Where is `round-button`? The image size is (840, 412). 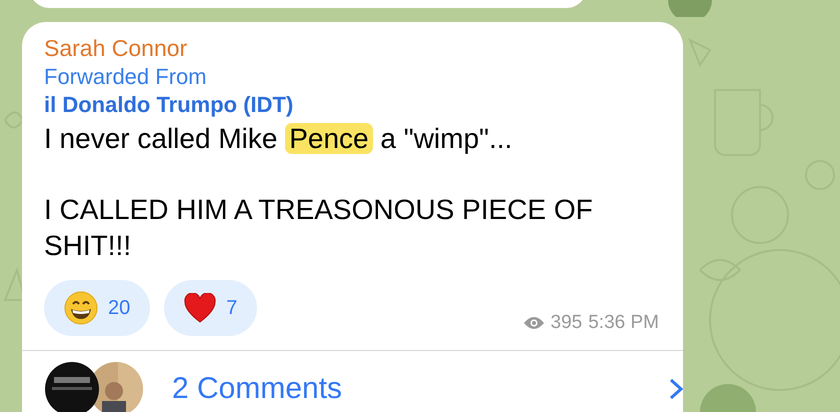 round-button is located at coordinates (728, 398).